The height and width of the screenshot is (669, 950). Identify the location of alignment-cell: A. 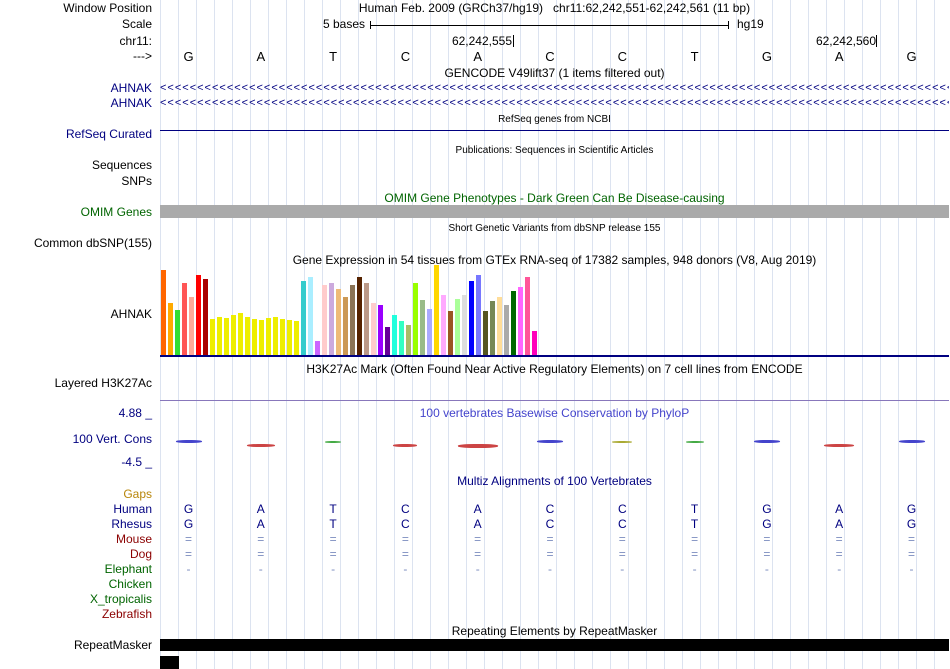
(839, 509).